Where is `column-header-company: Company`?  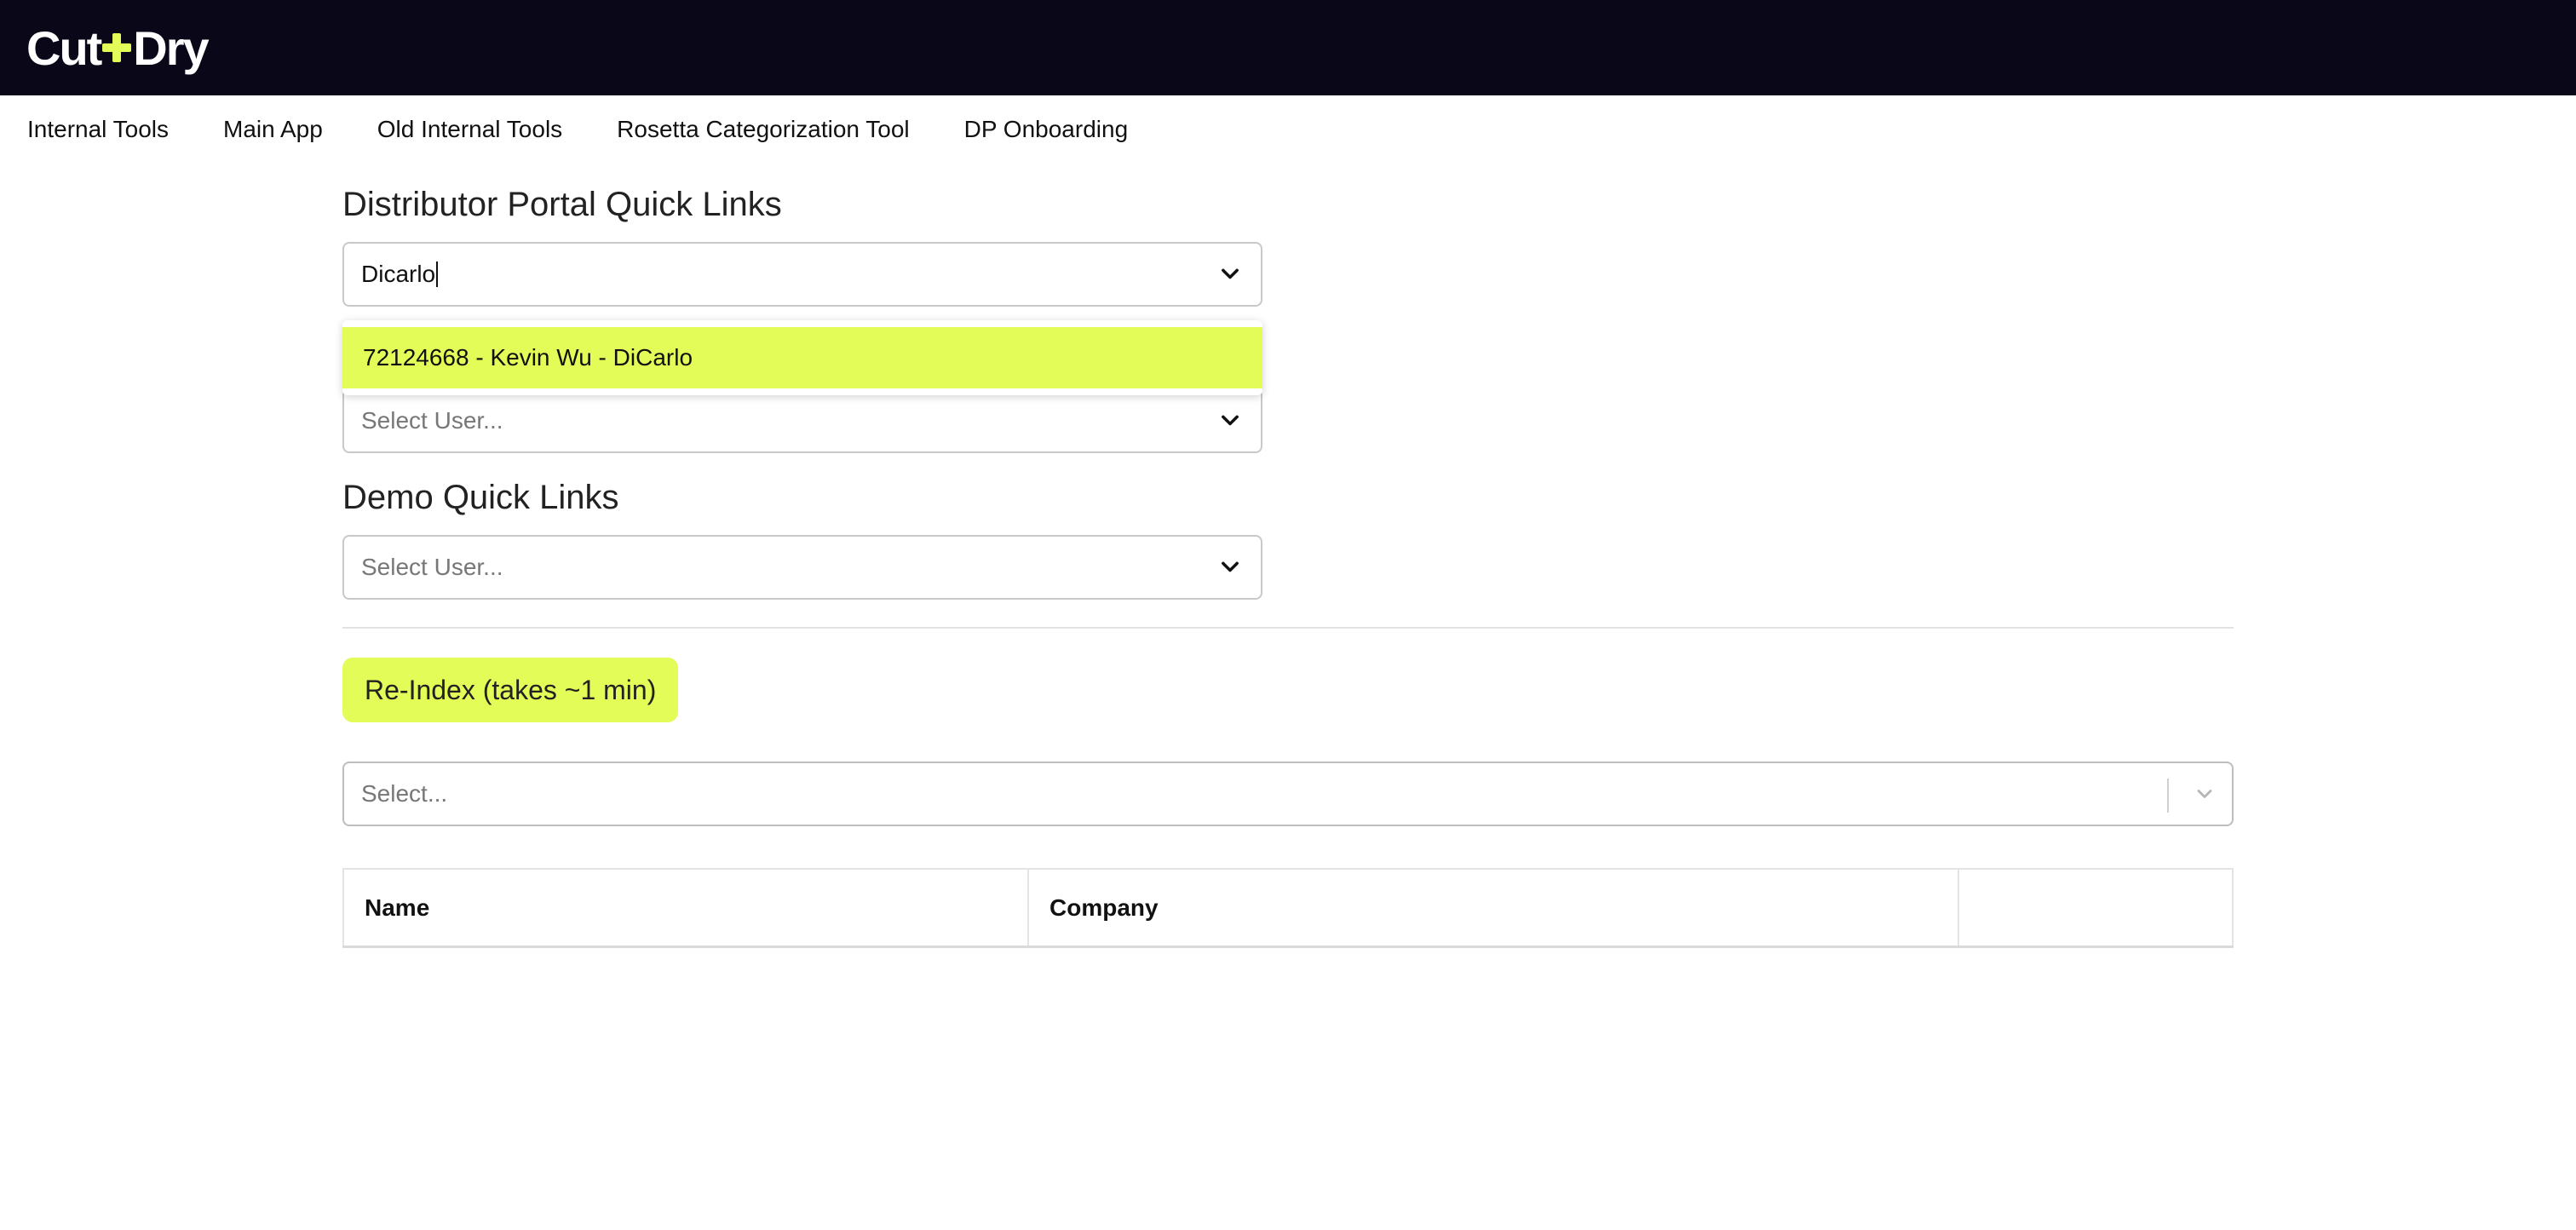
column-header-company: Company is located at coordinates (1494, 908).